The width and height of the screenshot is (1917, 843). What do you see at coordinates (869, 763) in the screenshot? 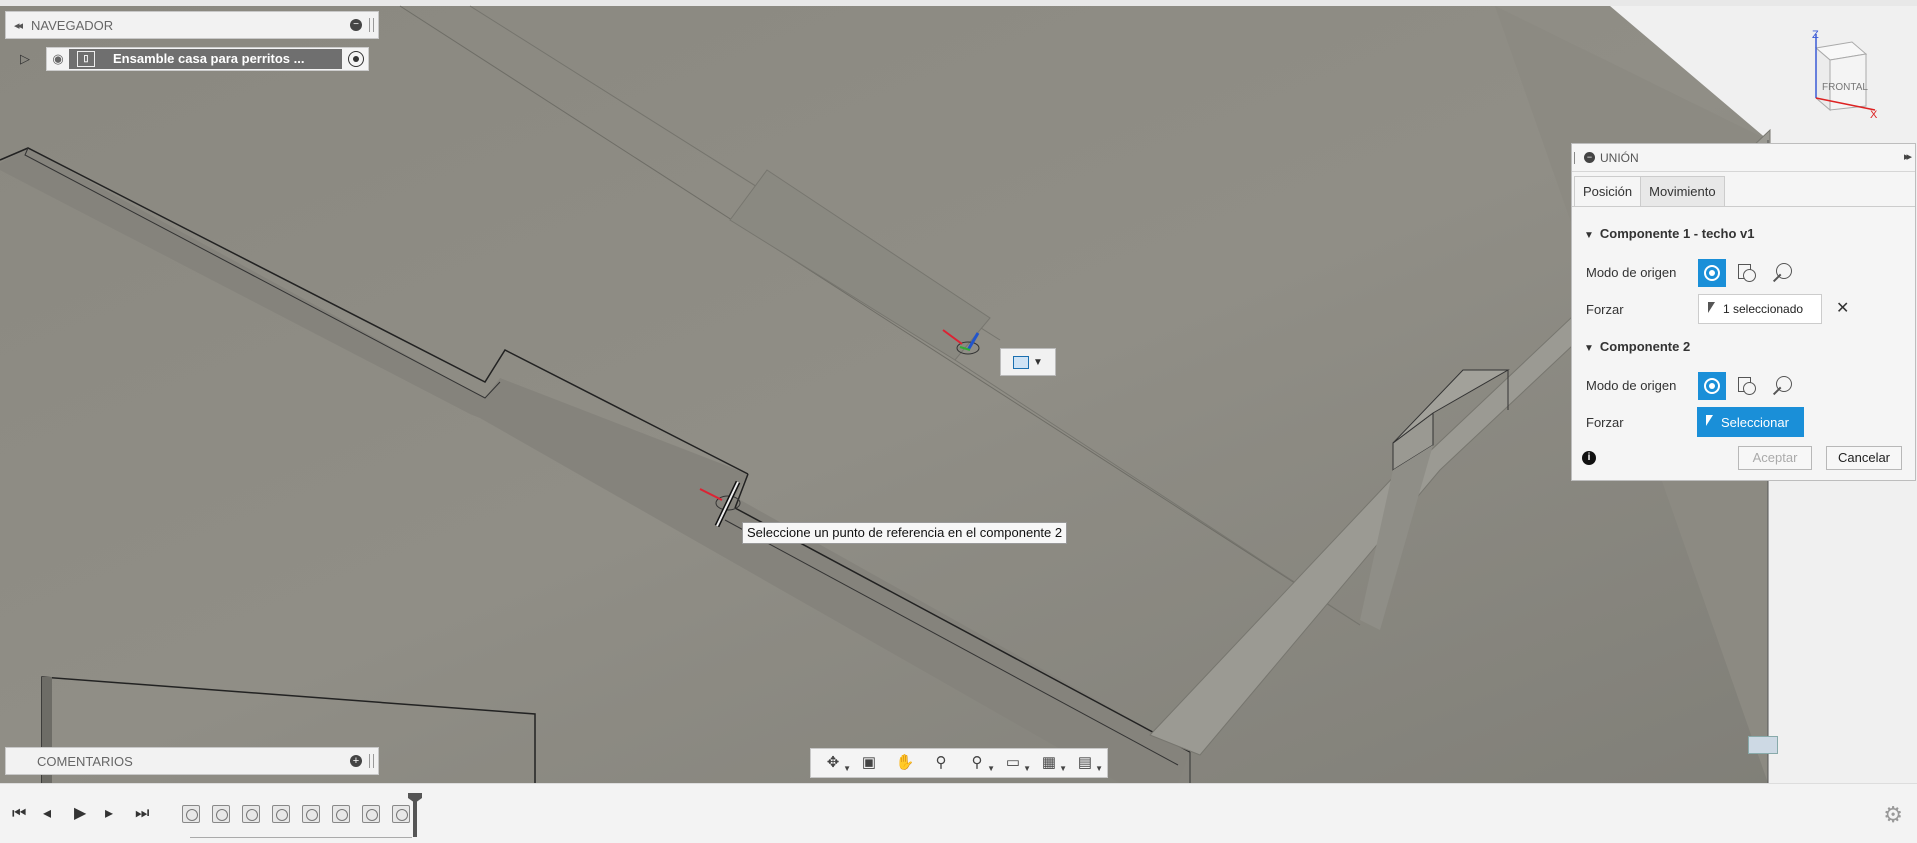
I see `look-at-icon: ▣` at bounding box center [869, 763].